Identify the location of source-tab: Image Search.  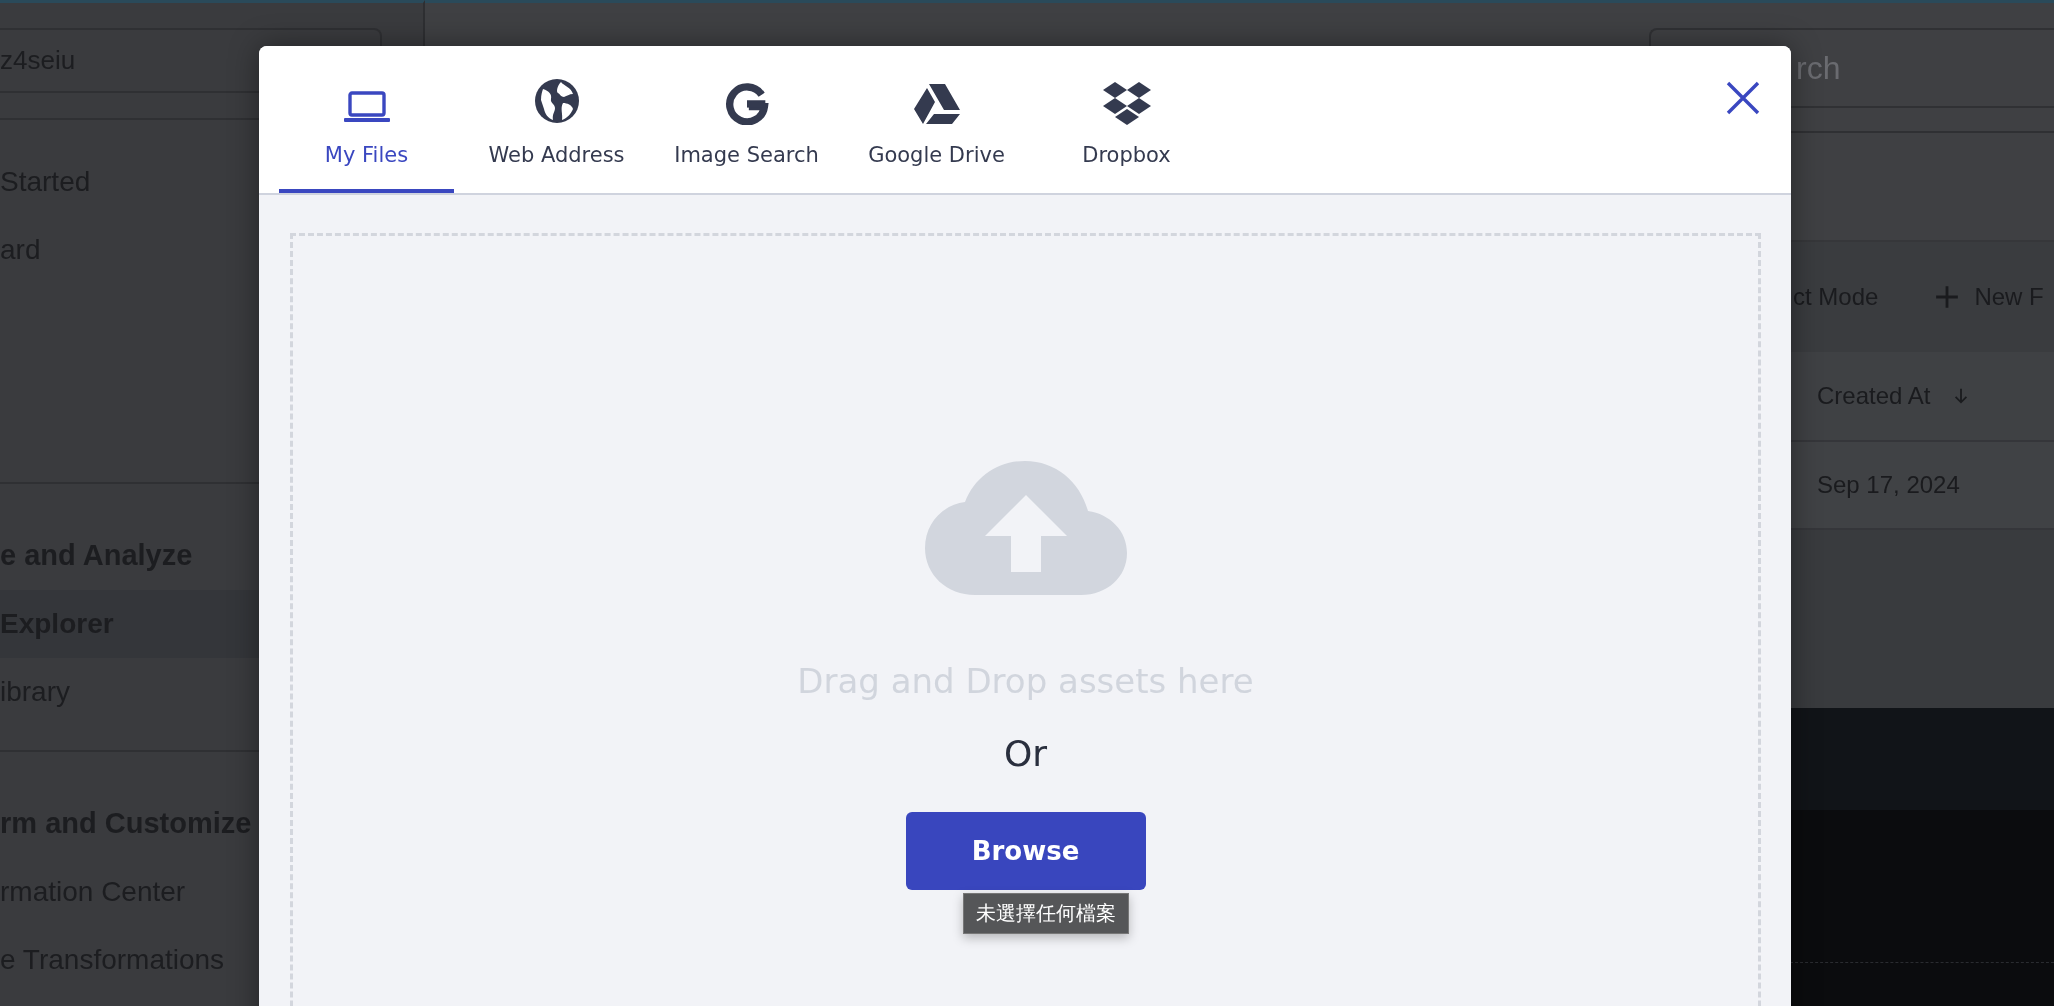
(746, 119).